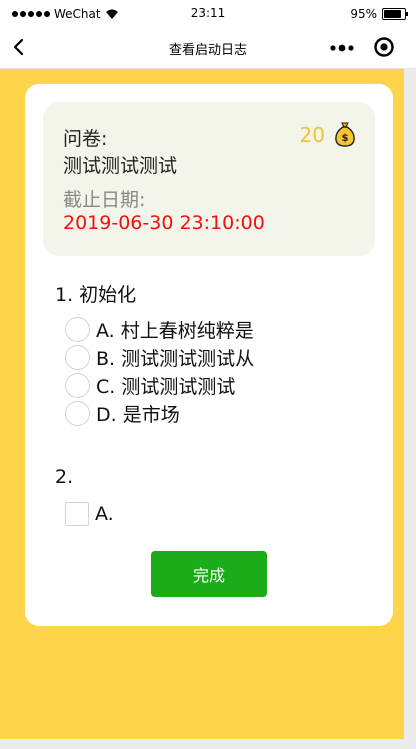  I want to click on battery-icon, so click(395, 14).